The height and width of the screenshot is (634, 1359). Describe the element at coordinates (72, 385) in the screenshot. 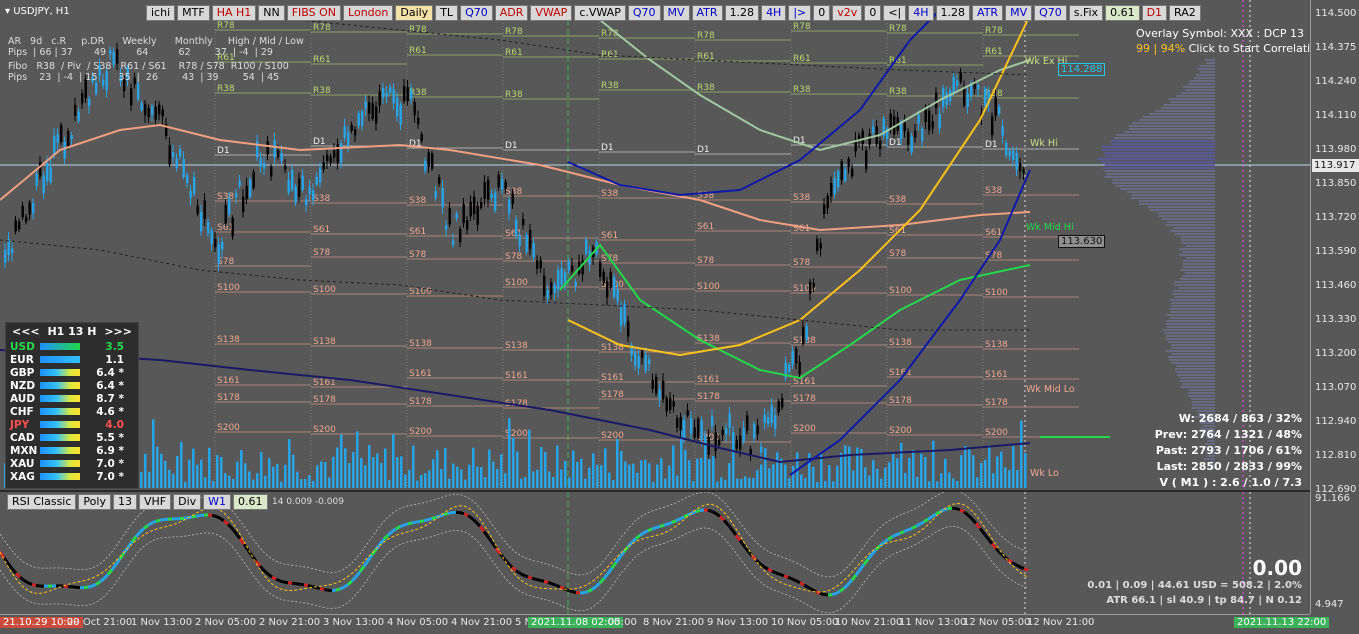

I see `currency-row-nzd: NZD6.4 *` at that location.